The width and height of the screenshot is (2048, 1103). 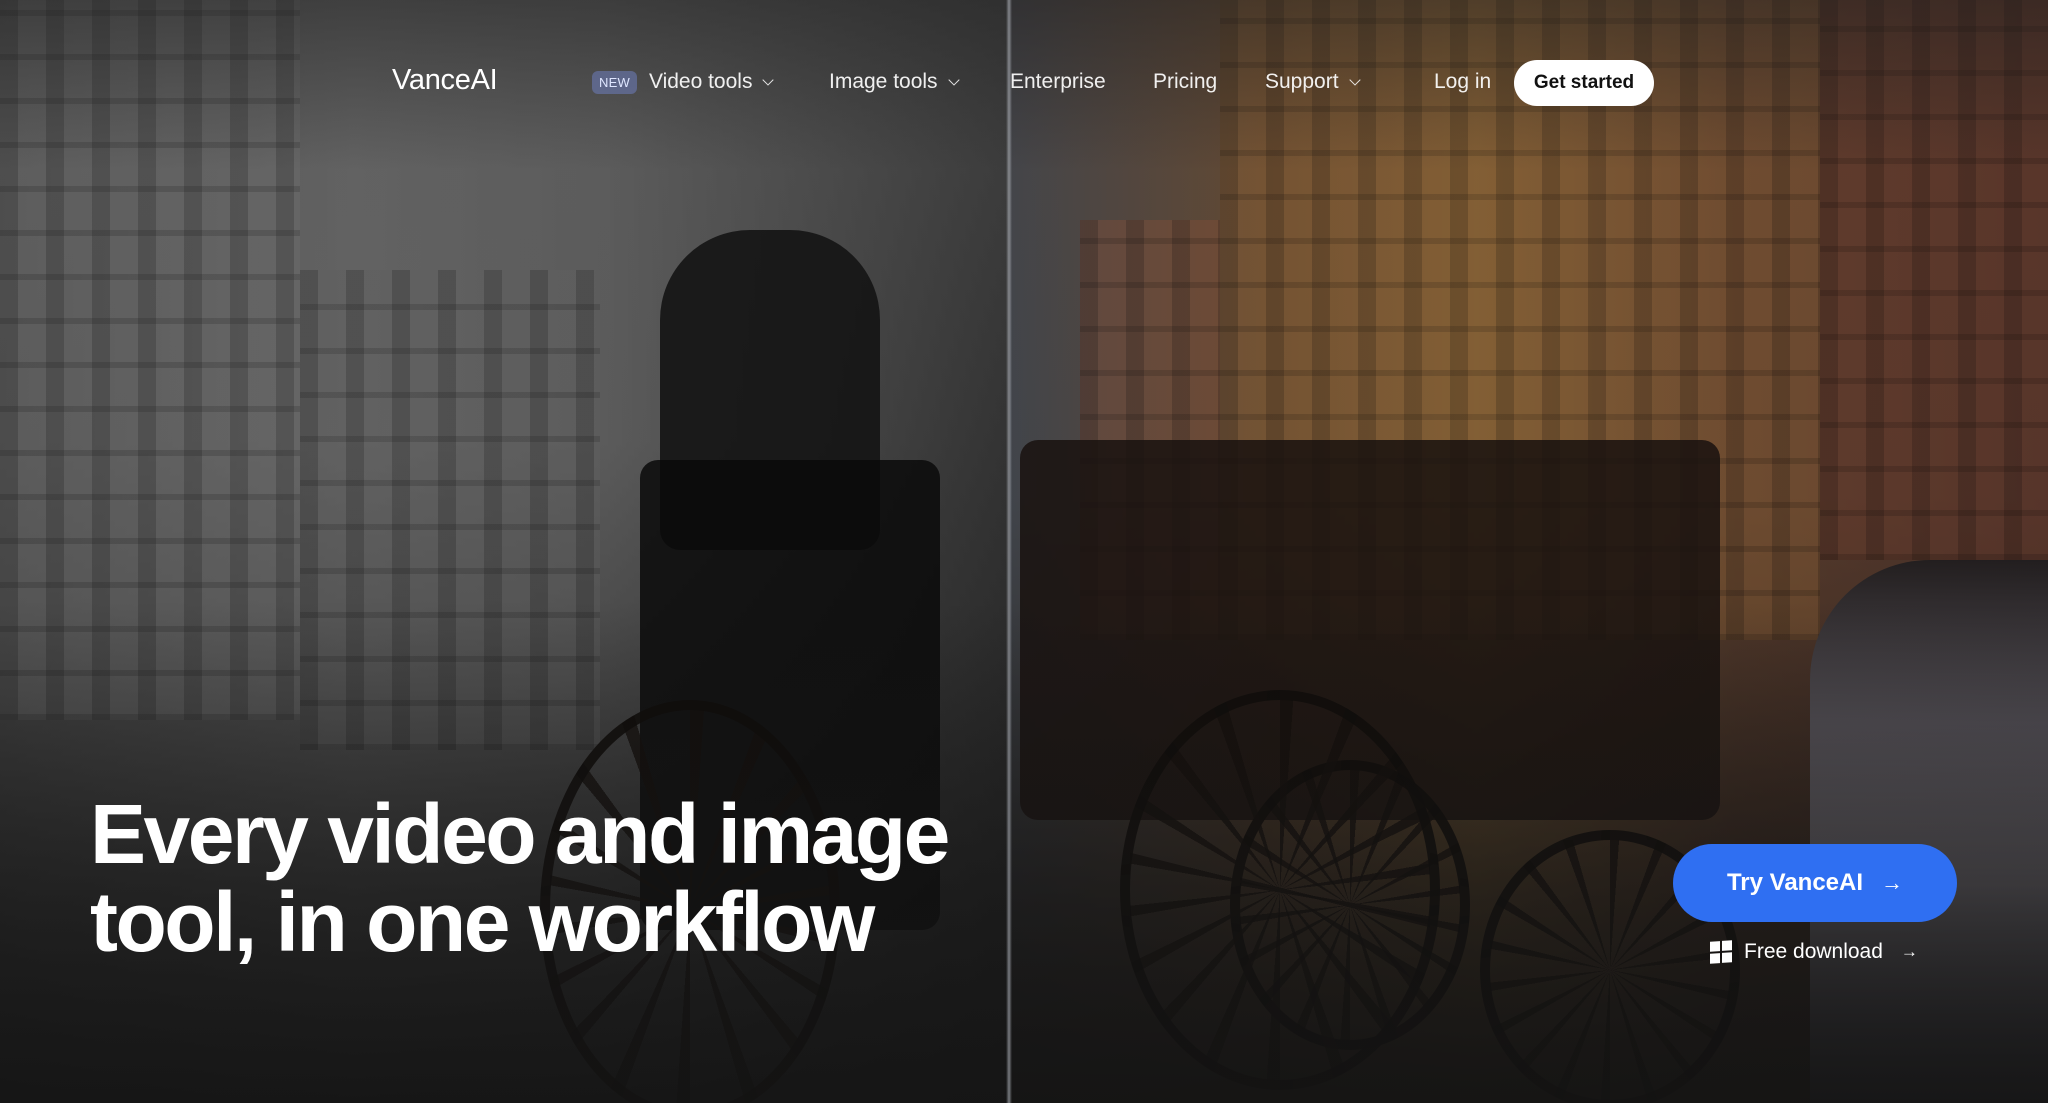 What do you see at coordinates (445, 80) in the screenshot?
I see `brand-logo: VanceAI` at bounding box center [445, 80].